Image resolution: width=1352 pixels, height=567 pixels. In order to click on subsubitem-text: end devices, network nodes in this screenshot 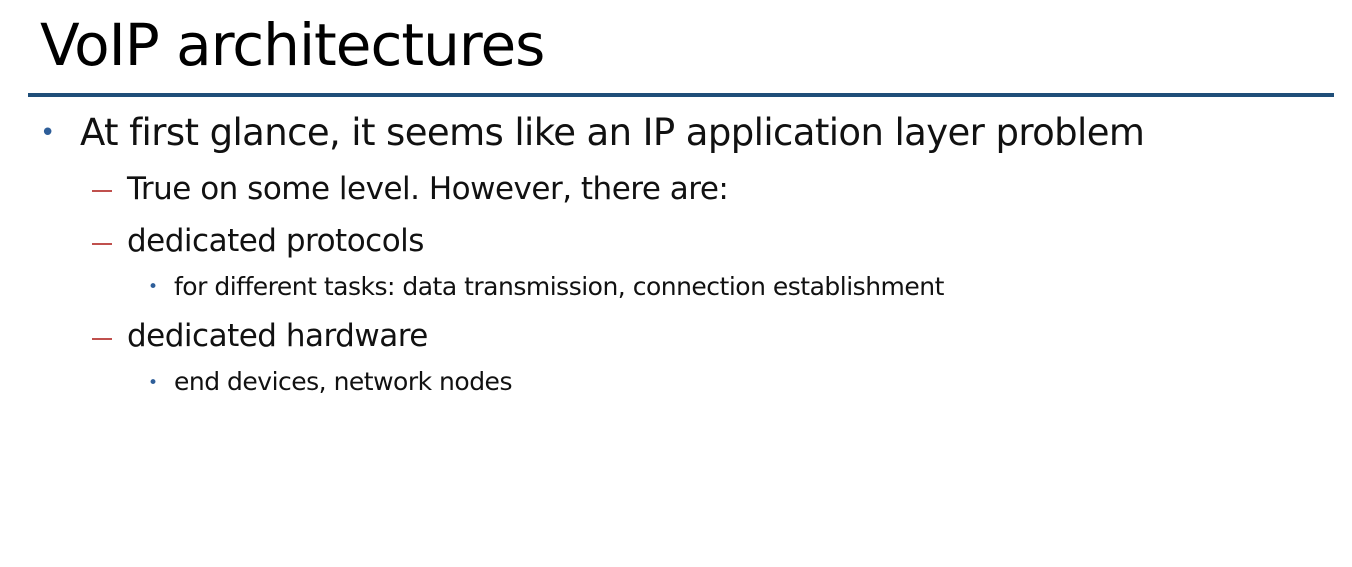, I will do `click(343, 381)`.